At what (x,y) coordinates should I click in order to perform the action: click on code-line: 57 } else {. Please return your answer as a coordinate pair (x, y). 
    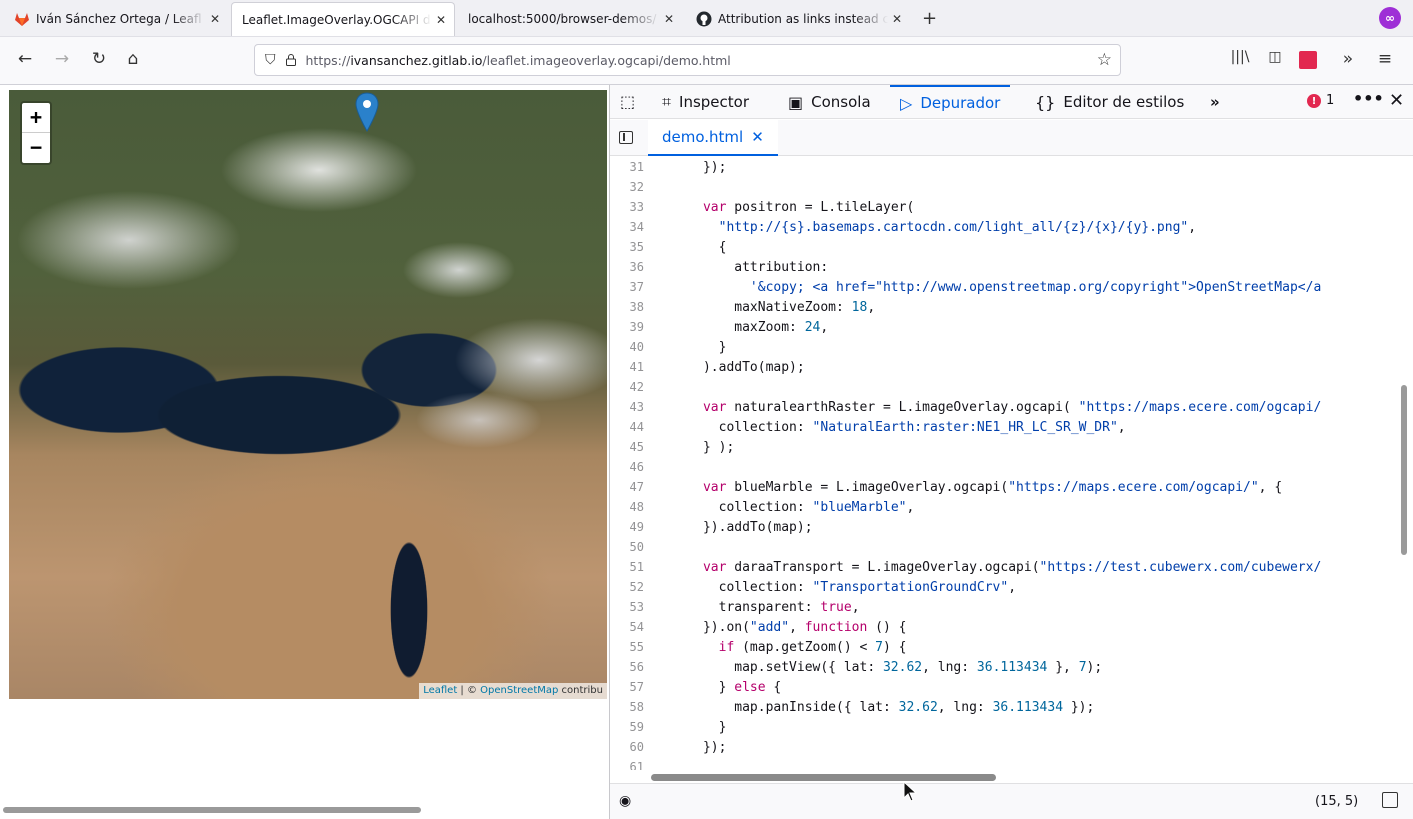
    Looking at the image, I should click on (1005, 687).